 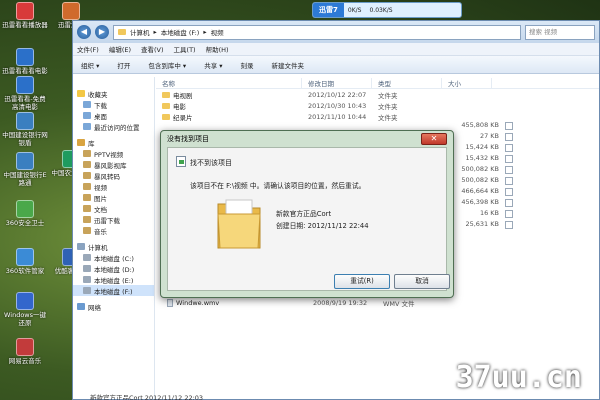 What do you see at coordinates (24, 319) in the screenshot?
I see `shortcut-label: Windows一键还原` at bounding box center [24, 319].